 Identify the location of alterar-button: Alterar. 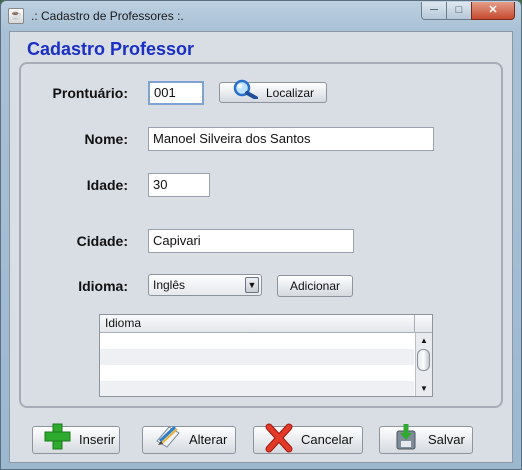
(189, 439).